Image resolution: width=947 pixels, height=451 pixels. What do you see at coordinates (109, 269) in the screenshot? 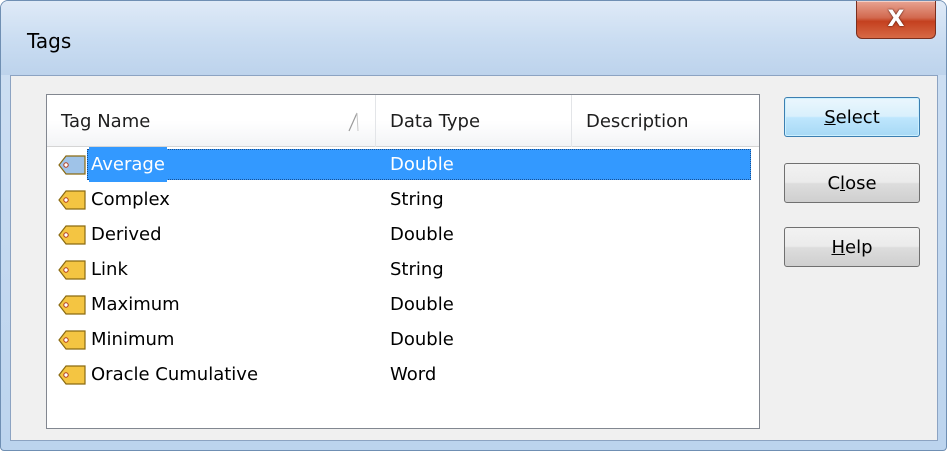
I see `tag-name-cell: Link` at bounding box center [109, 269].